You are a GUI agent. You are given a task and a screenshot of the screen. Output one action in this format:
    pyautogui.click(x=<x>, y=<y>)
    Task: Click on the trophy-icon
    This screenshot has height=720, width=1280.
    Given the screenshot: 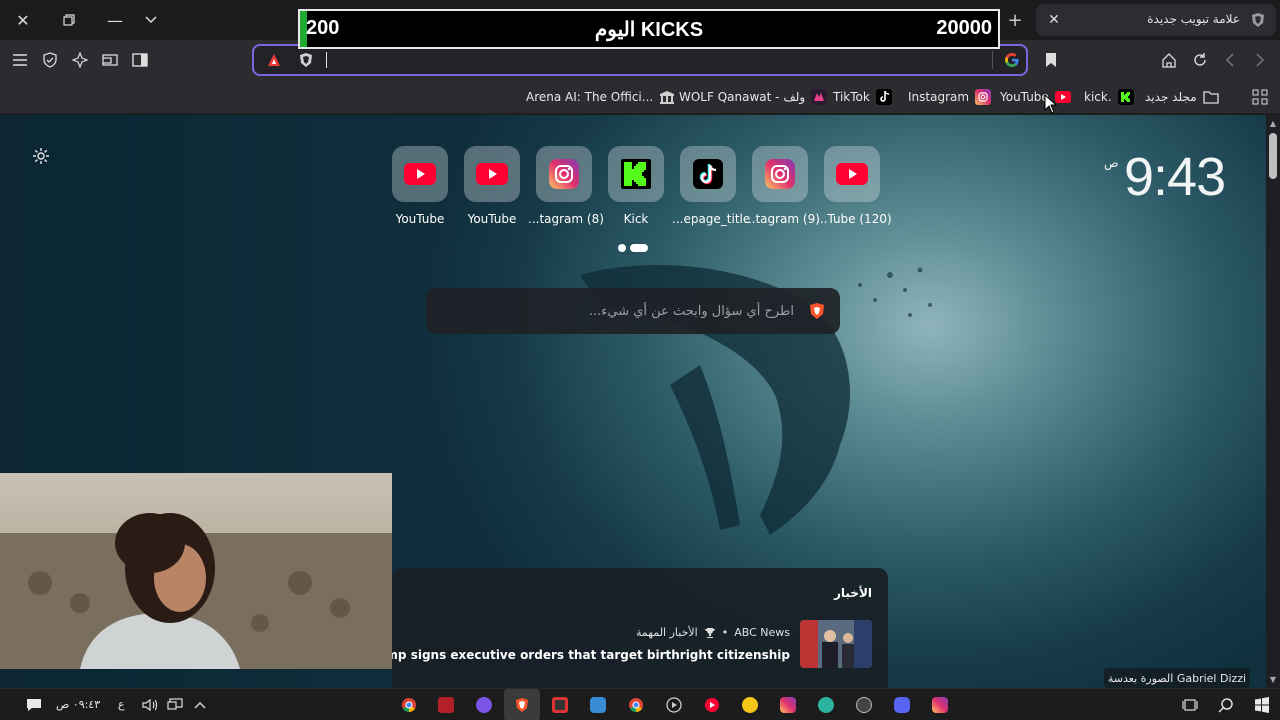 What is the action you would take?
    pyautogui.click(x=709, y=632)
    